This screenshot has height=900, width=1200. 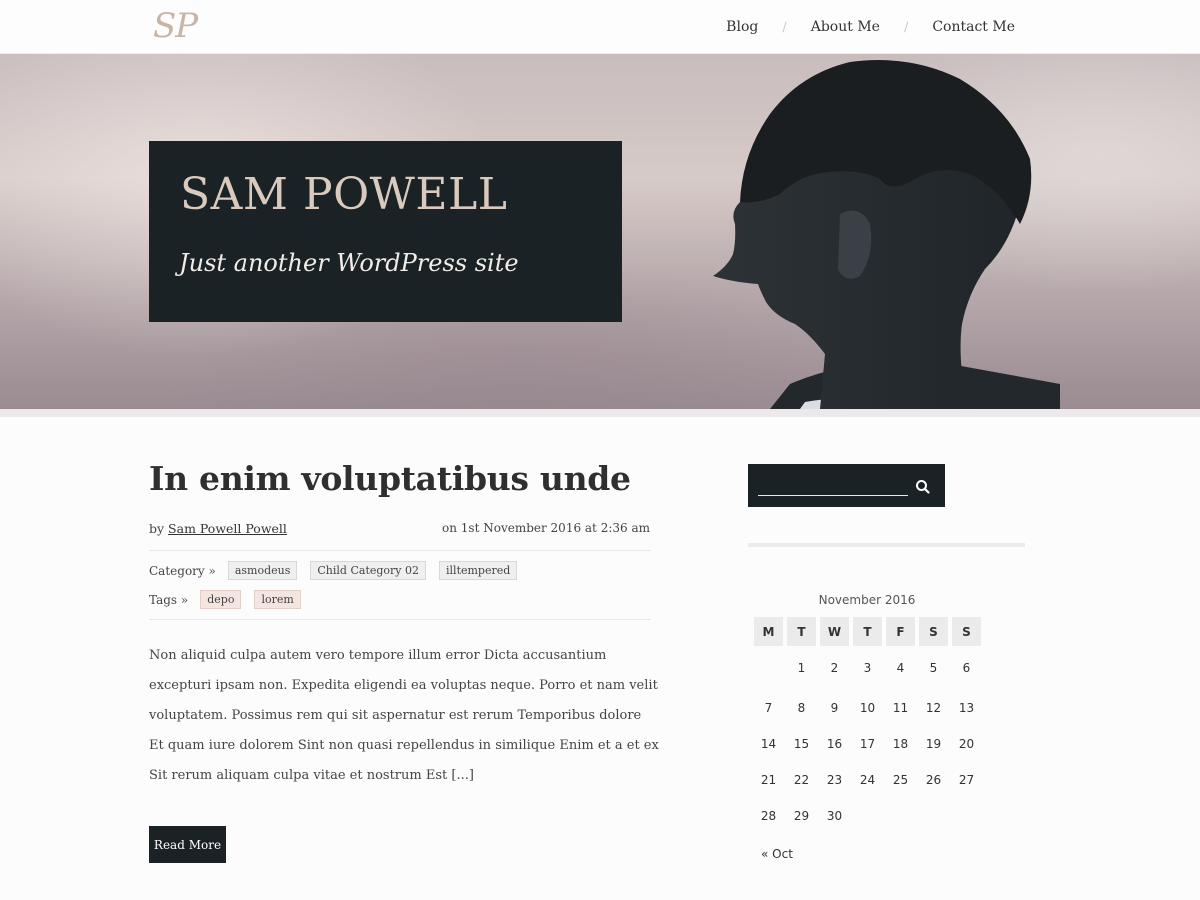 I want to click on calendar-day: 4, so click(x=900, y=668).